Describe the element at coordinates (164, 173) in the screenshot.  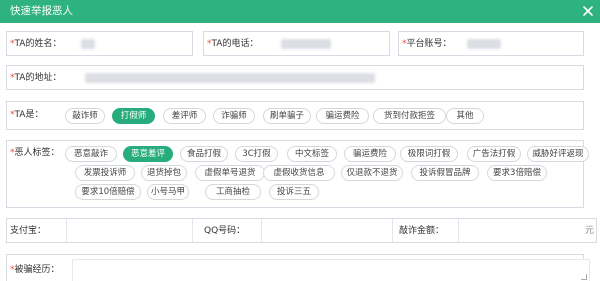
I see `chip-option: 退货掉包` at that location.